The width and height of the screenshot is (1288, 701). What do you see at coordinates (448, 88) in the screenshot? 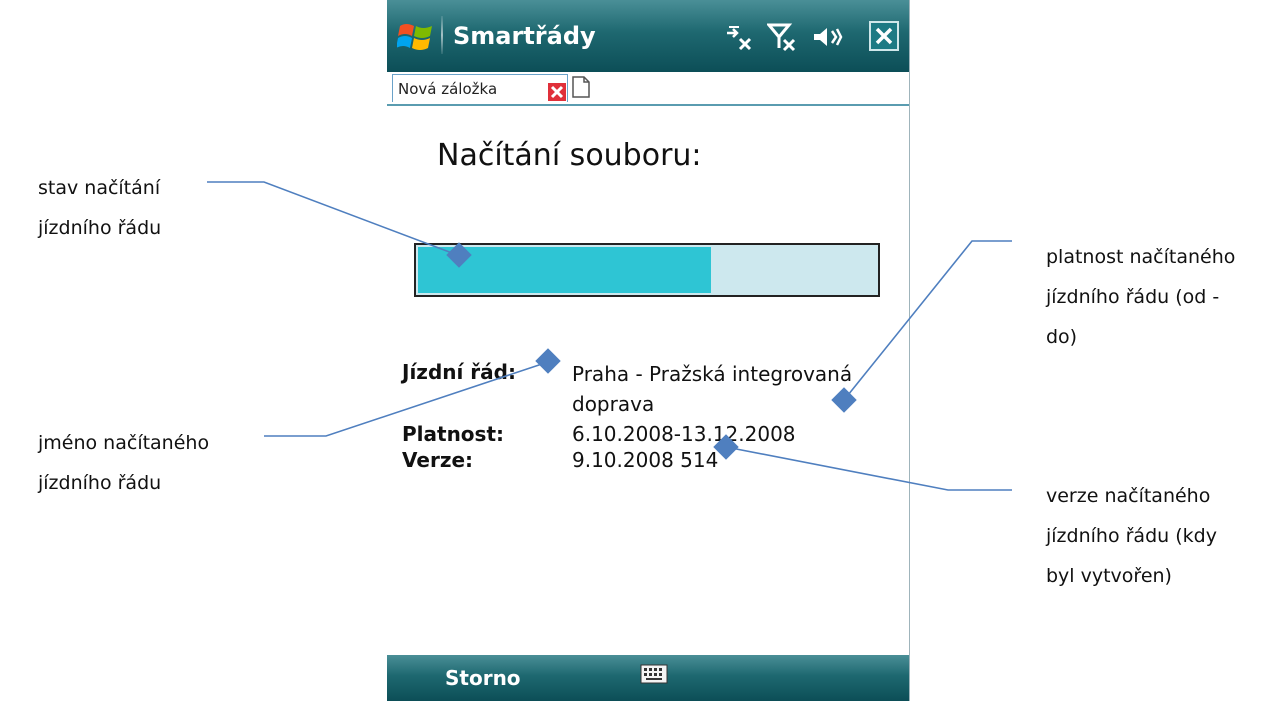
I see `tab-label: Nová záložka` at bounding box center [448, 88].